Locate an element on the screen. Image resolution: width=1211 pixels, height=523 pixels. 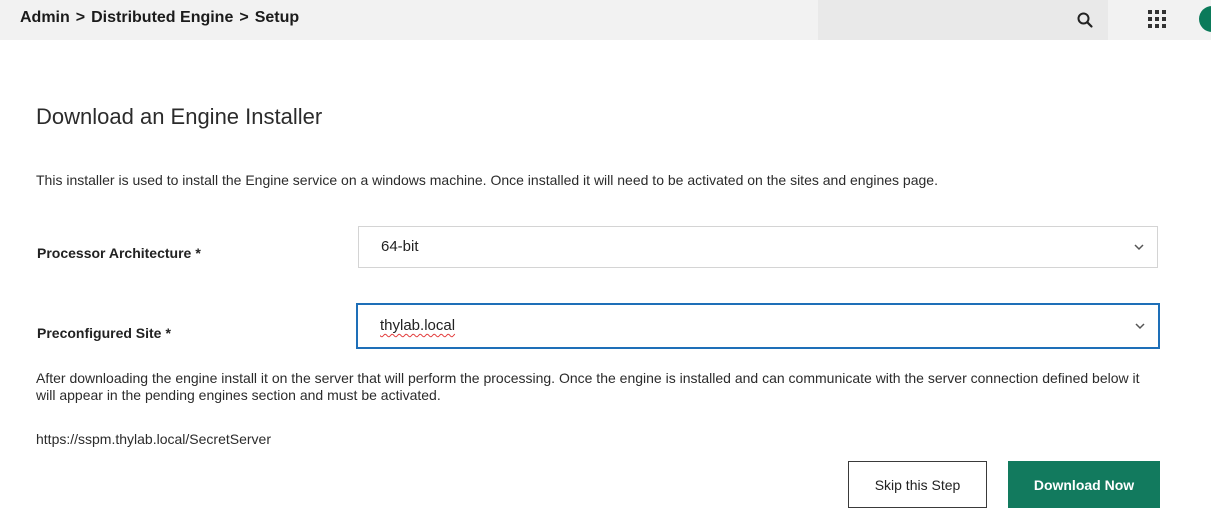
avatar is located at coordinates (1205, 19).